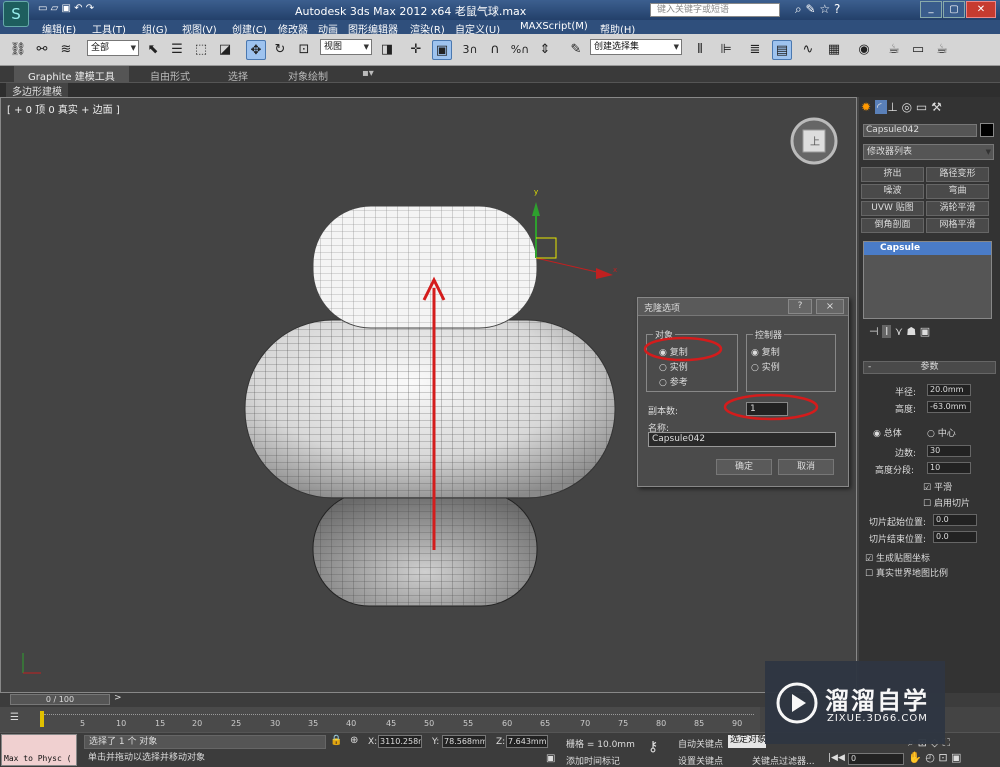  I want to click on slice-on-checkbox: ☐ 启用切片, so click(946, 502).